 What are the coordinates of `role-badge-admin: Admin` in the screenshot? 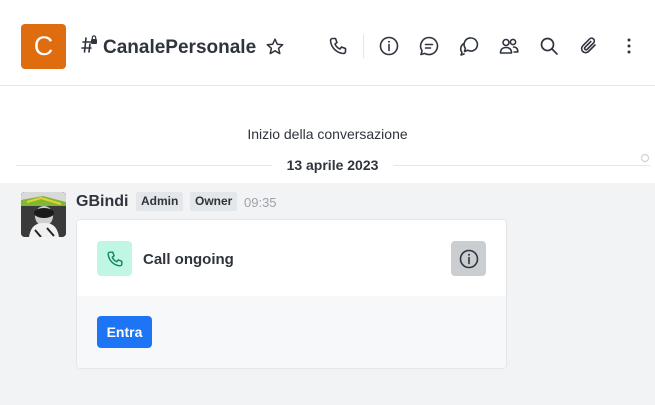 It's located at (160, 201).